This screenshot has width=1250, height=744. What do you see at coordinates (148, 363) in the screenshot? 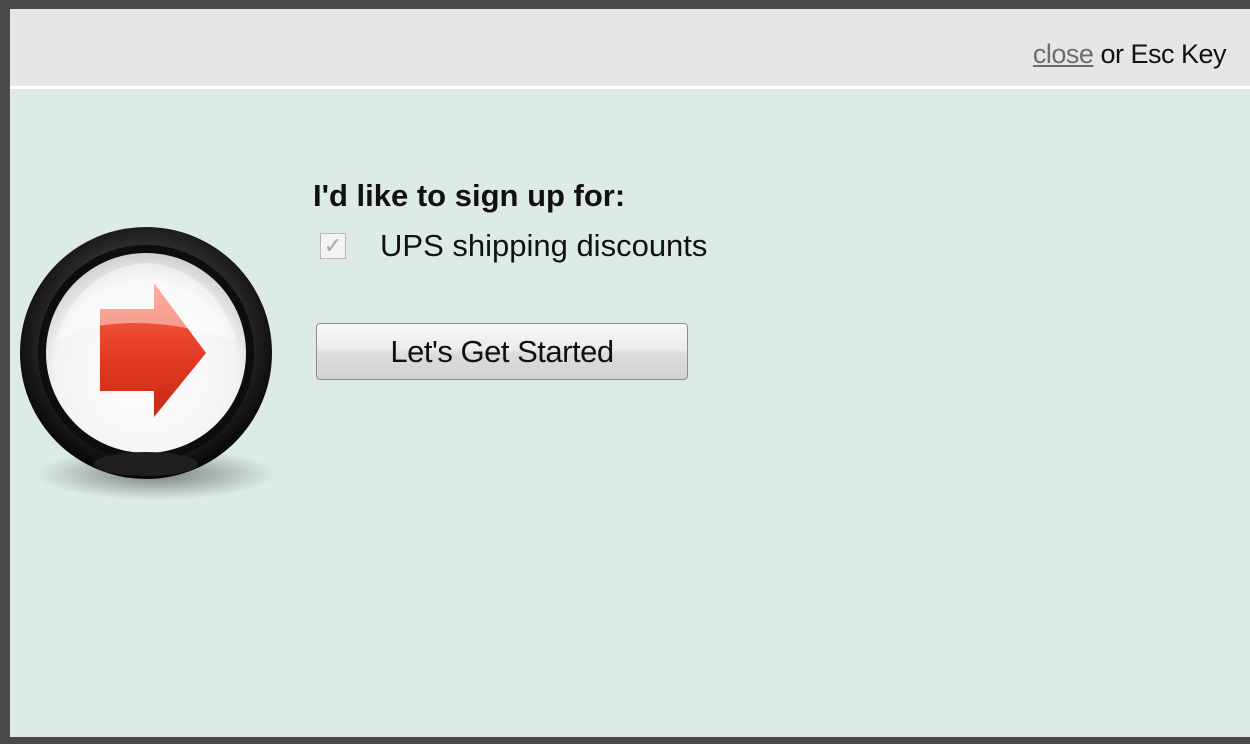
I see `red-right-arrow-icon` at bounding box center [148, 363].